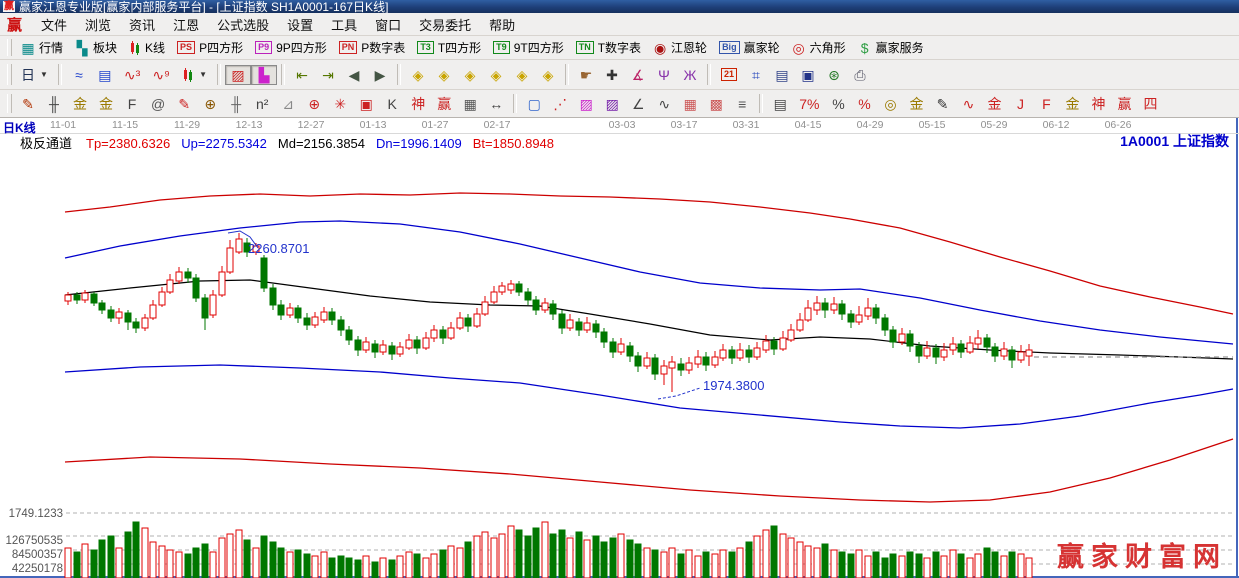 The image size is (1239, 578). I want to click on draw-ruler-grid: ╫, so click(236, 104).